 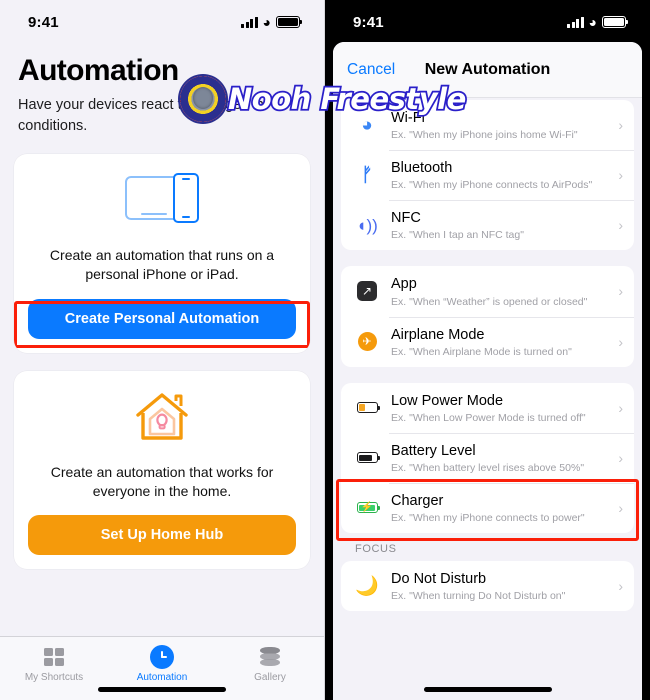 I want to click on charger-icon: ⚡, so click(x=367, y=508).